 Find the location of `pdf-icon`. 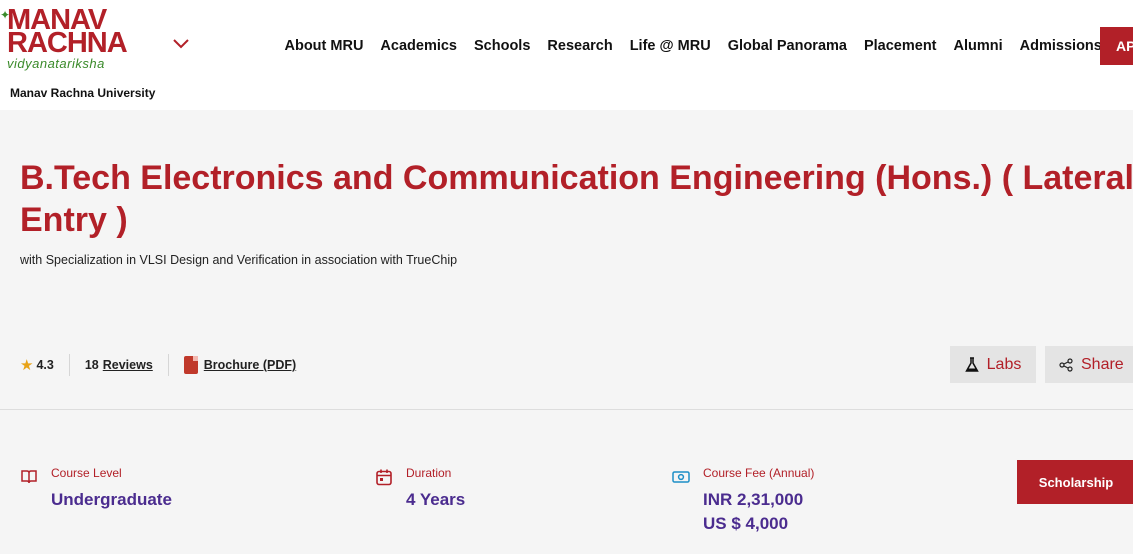

pdf-icon is located at coordinates (190, 365).